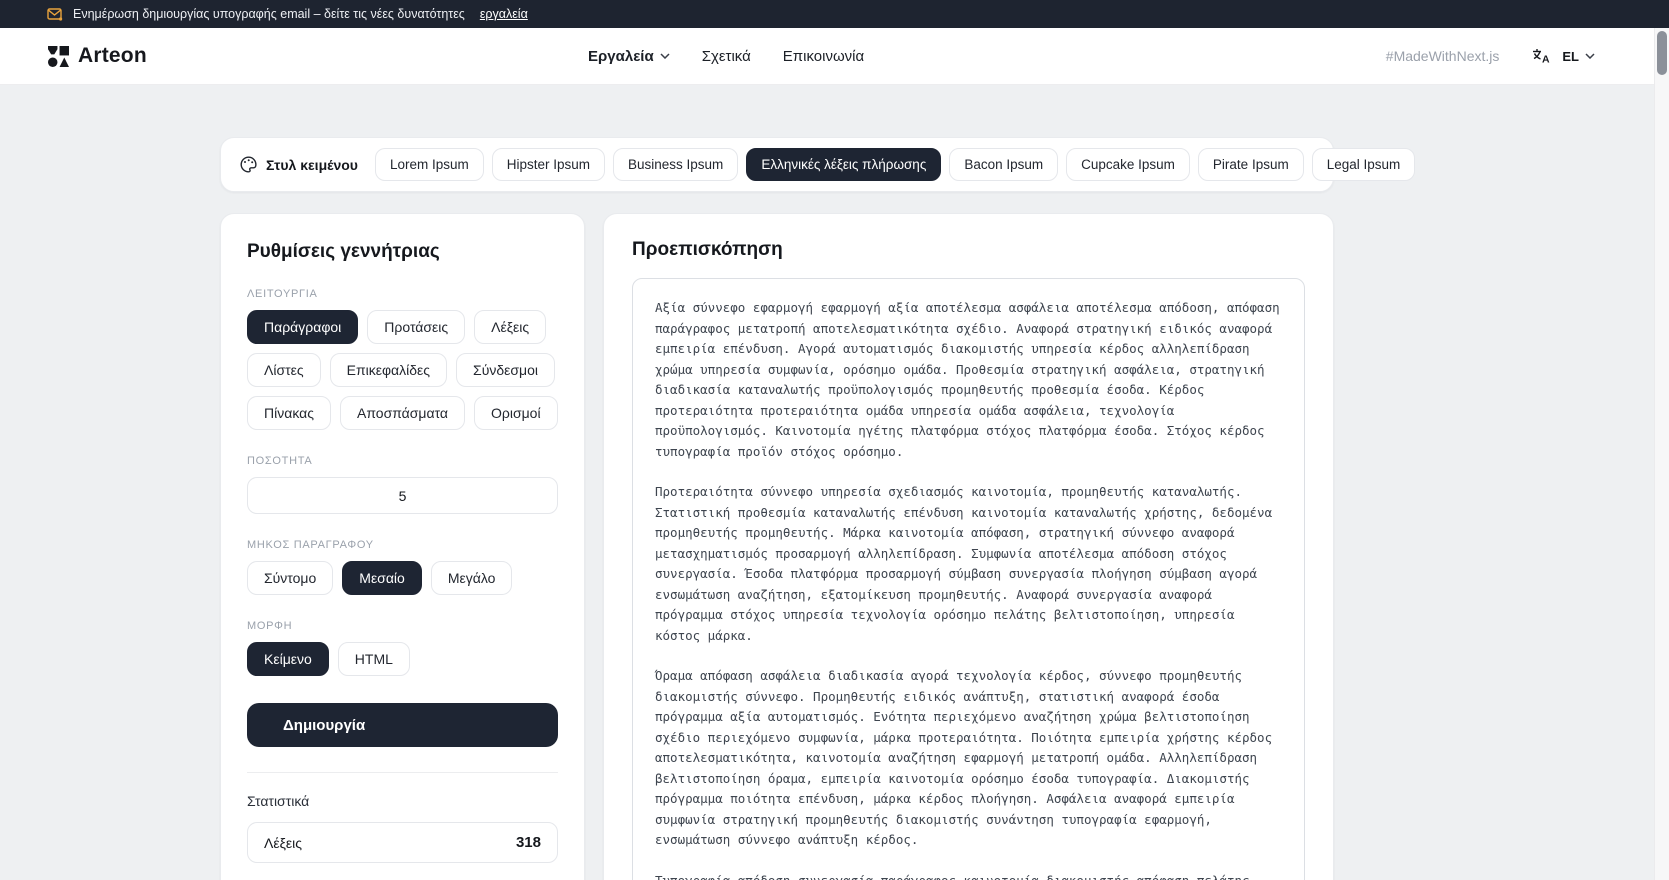 This screenshot has height=880, width=1669. What do you see at coordinates (844, 164) in the screenshot?
I see `tab-greek-filler-words: Ελληνικές λέξεις πλήρωσης` at bounding box center [844, 164].